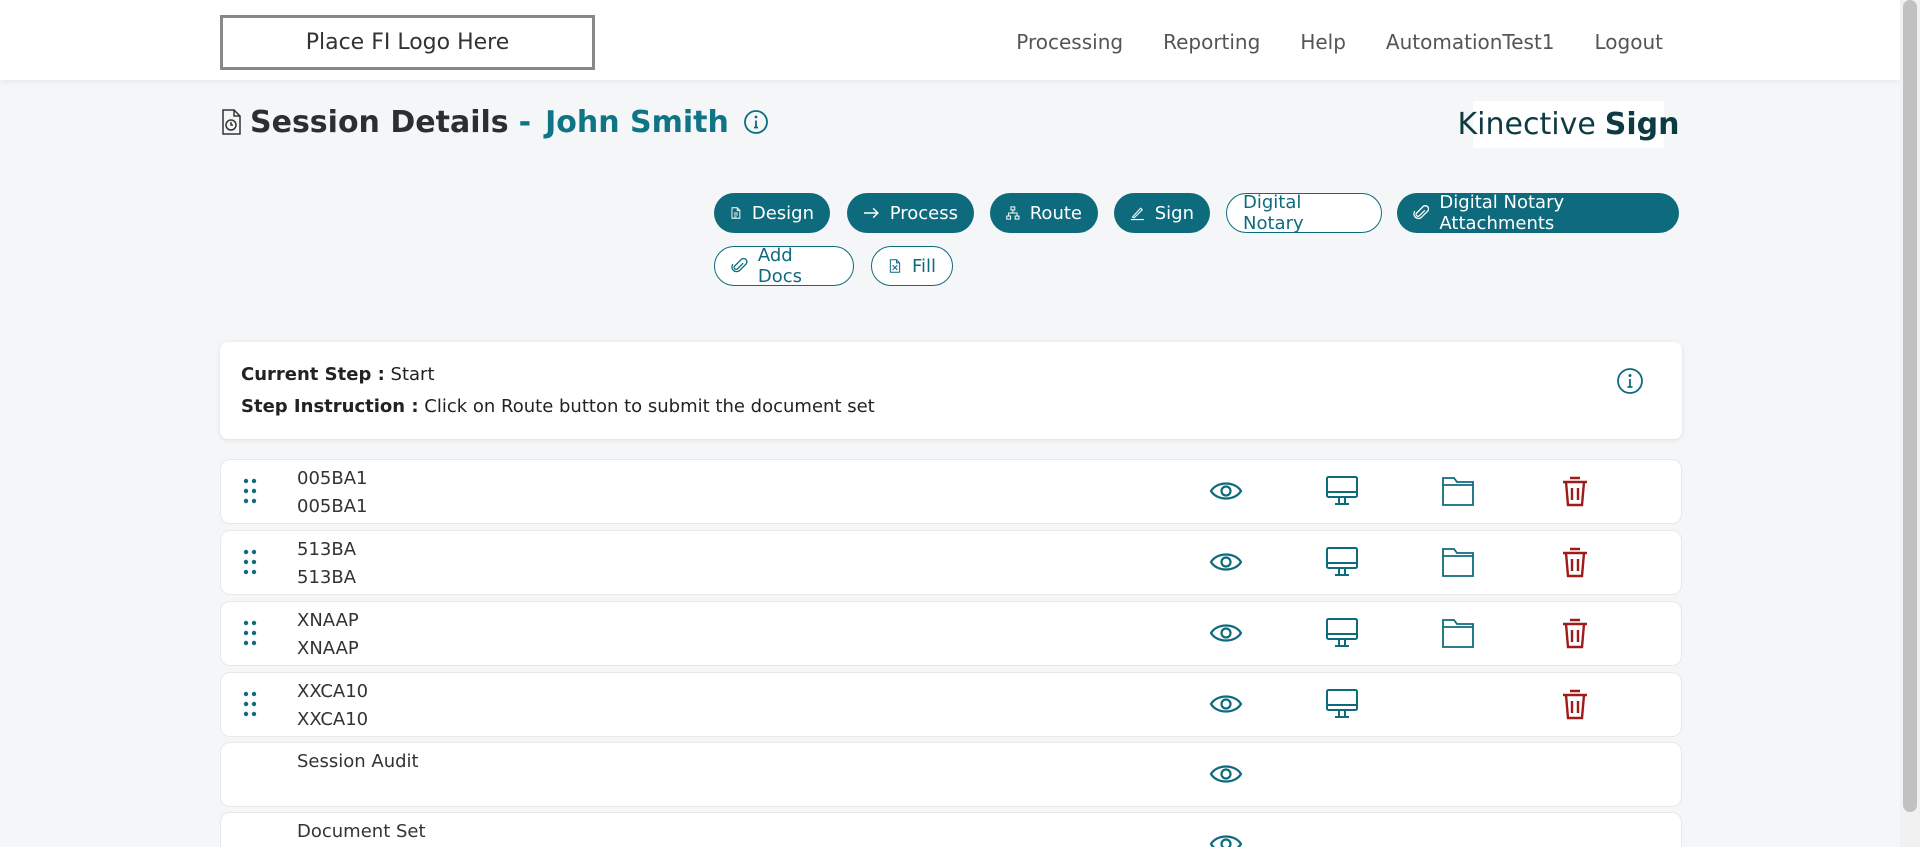 This screenshot has height=847, width=1920. Describe the element at coordinates (330, 406) in the screenshot. I see `step-instruction-label: Step Instruction :` at that location.